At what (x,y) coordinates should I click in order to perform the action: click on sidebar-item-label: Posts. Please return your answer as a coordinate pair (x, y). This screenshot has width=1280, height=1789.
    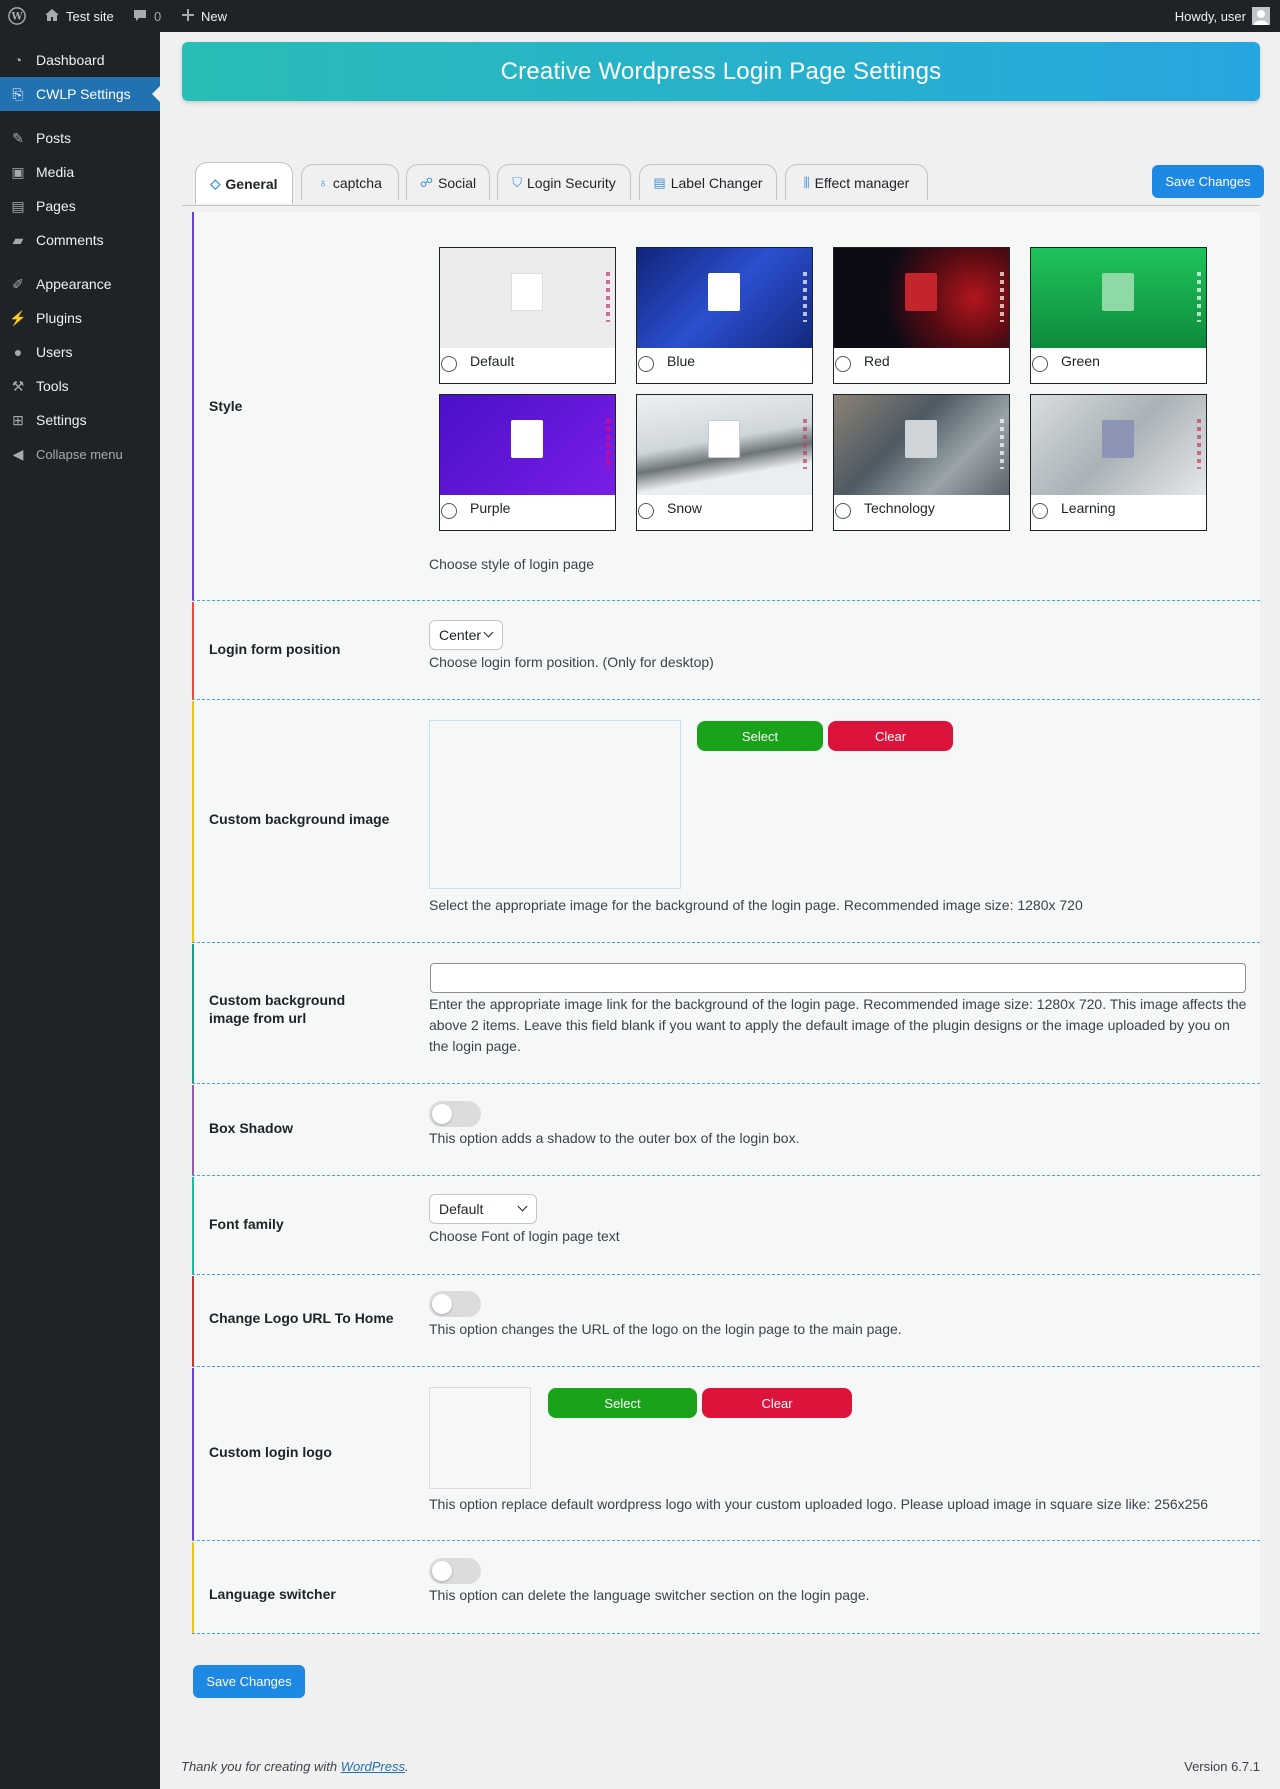
    Looking at the image, I should click on (54, 138).